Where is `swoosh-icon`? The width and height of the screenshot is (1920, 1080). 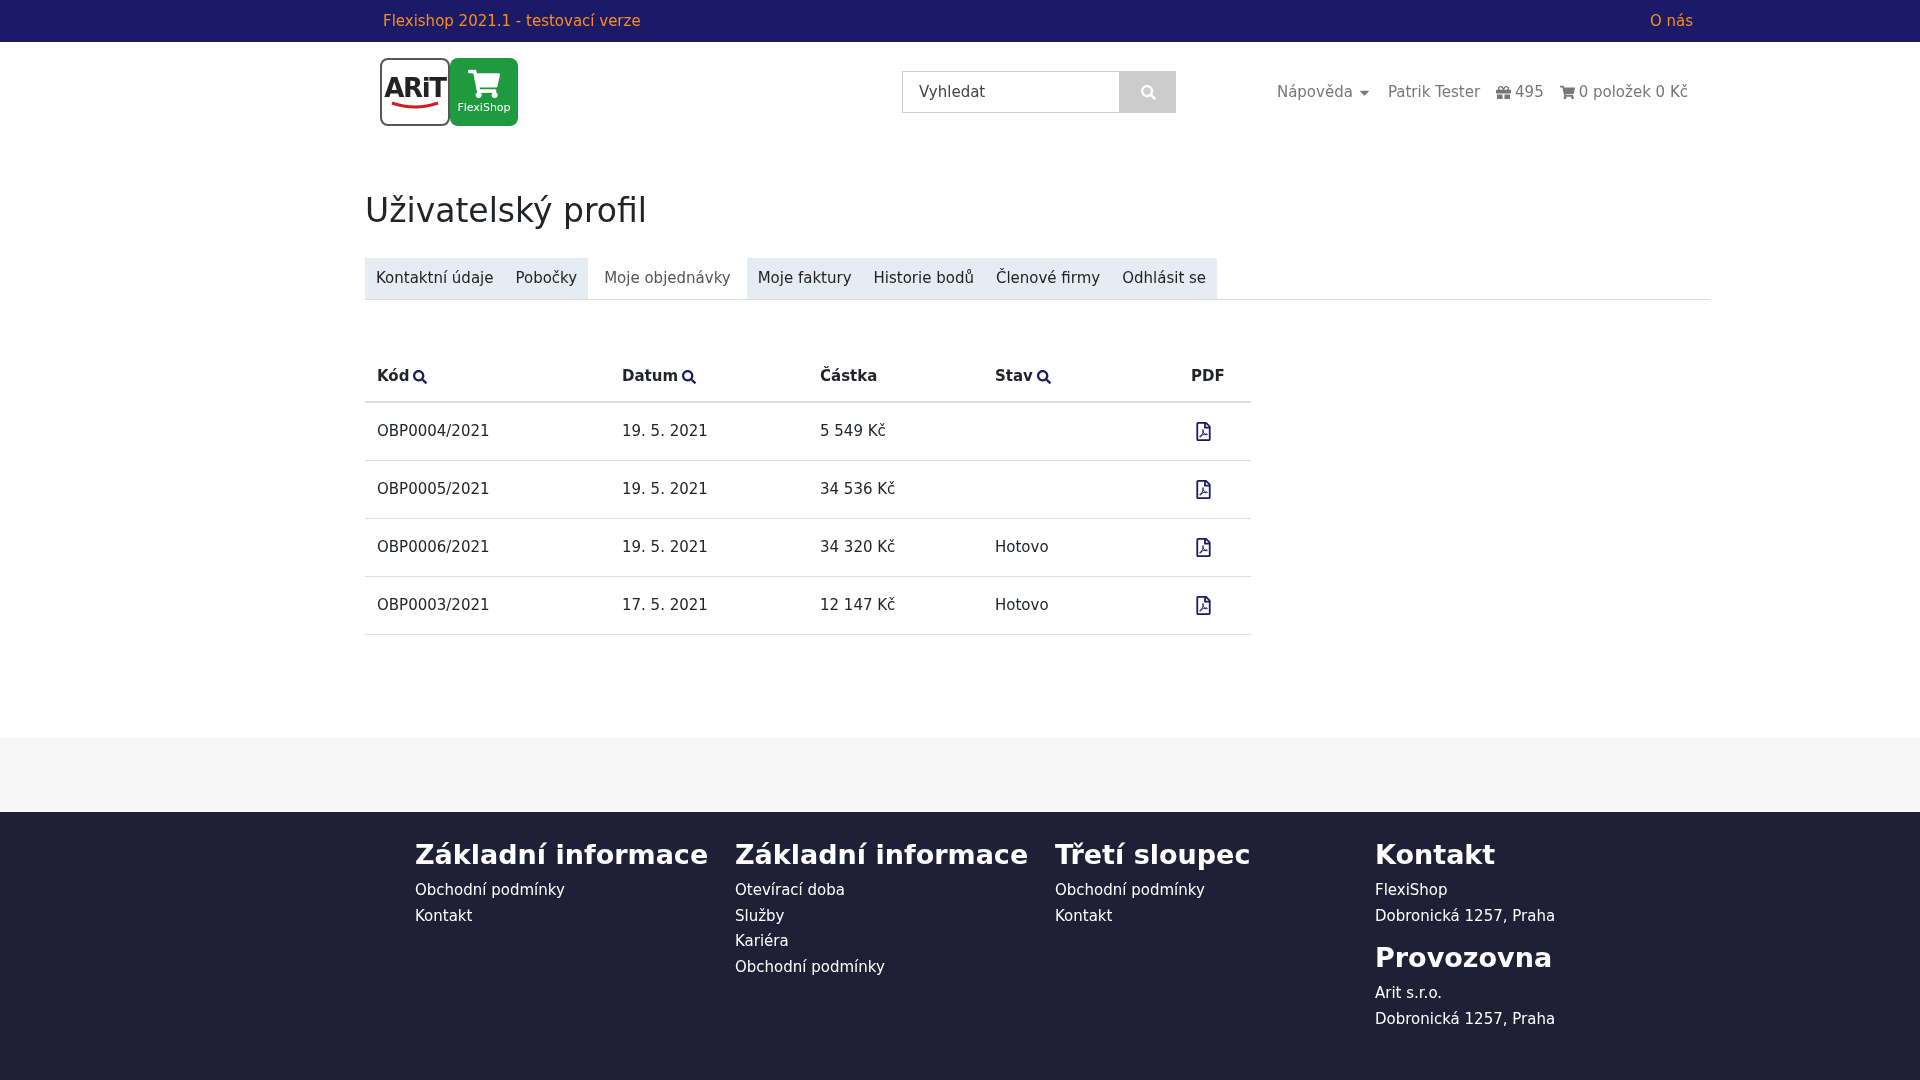
swoosh-icon is located at coordinates (415, 105).